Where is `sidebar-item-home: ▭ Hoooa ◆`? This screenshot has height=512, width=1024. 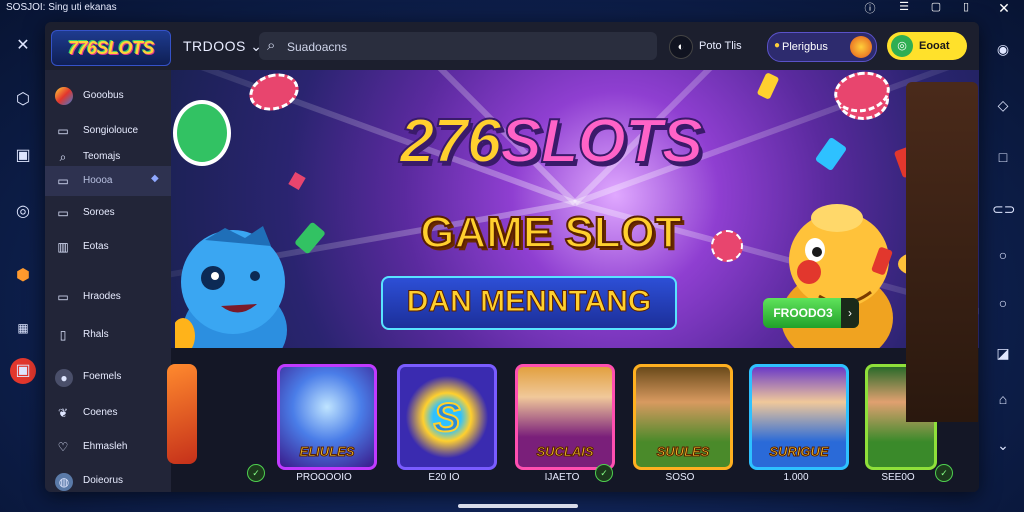 sidebar-item-home: ▭ Hoooa ◆ is located at coordinates (108, 181).